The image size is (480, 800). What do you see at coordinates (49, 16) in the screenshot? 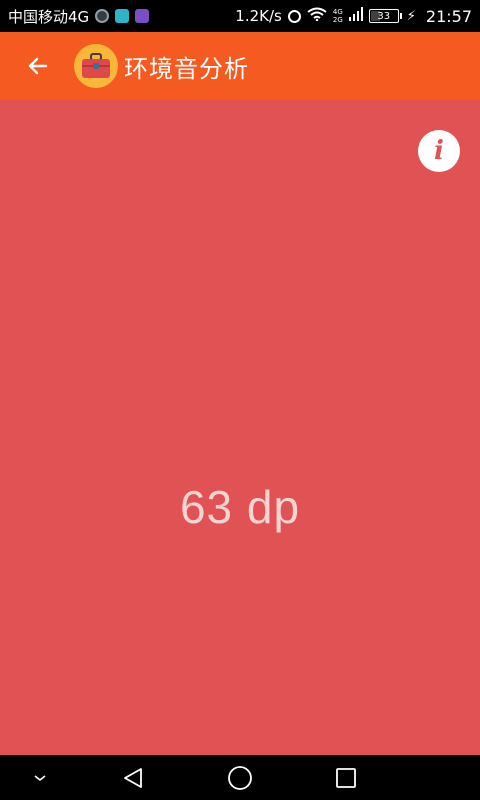
I see `carrier-label: 中国移动4G` at bounding box center [49, 16].